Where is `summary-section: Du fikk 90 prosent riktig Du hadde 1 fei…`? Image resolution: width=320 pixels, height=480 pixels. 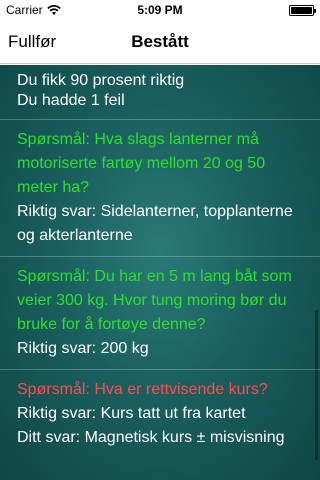
summary-section: Du fikk 90 prosent riktig Du hadde 1 fei… is located at coordinates (160, 92).